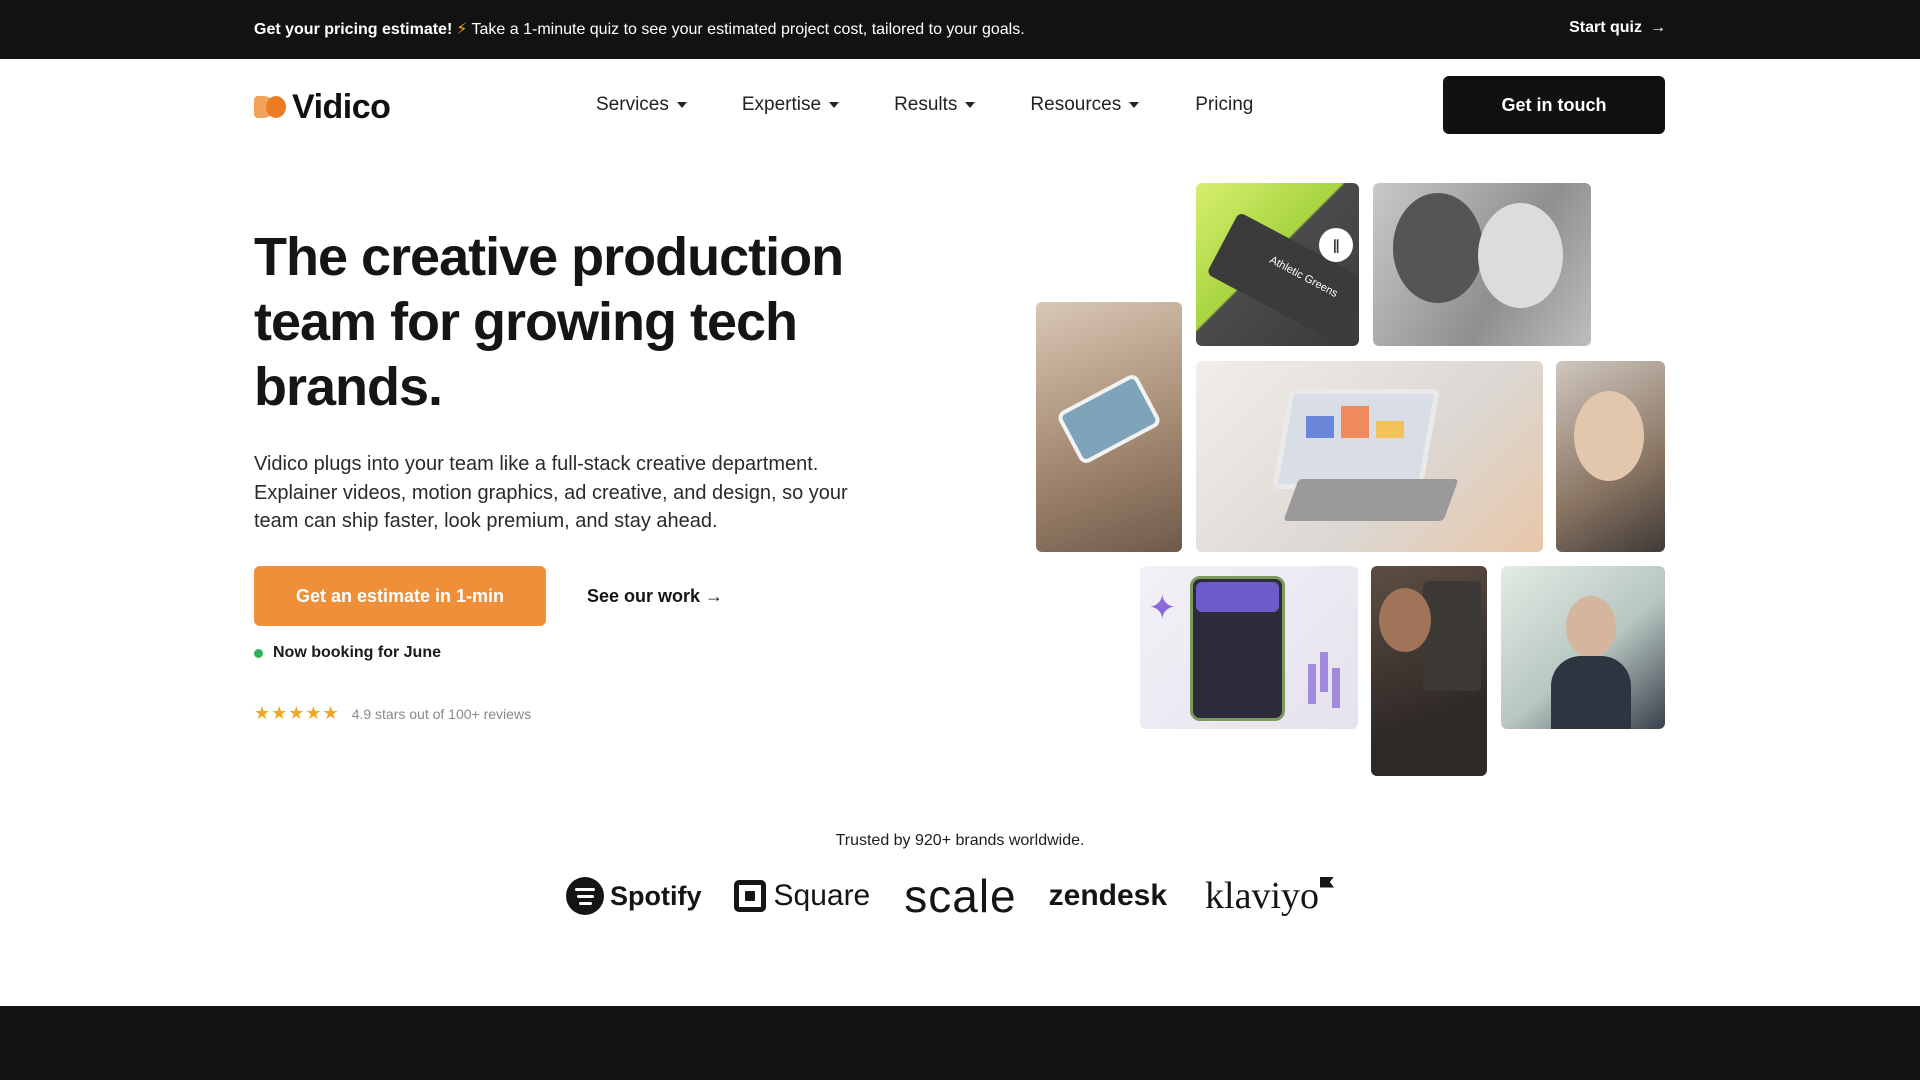 This screenshot has height=1080, width=1920. What do you see at coordinates (1109, 419) in the screenshot?
I see `phone-image` at bounding box center [1109, 419].